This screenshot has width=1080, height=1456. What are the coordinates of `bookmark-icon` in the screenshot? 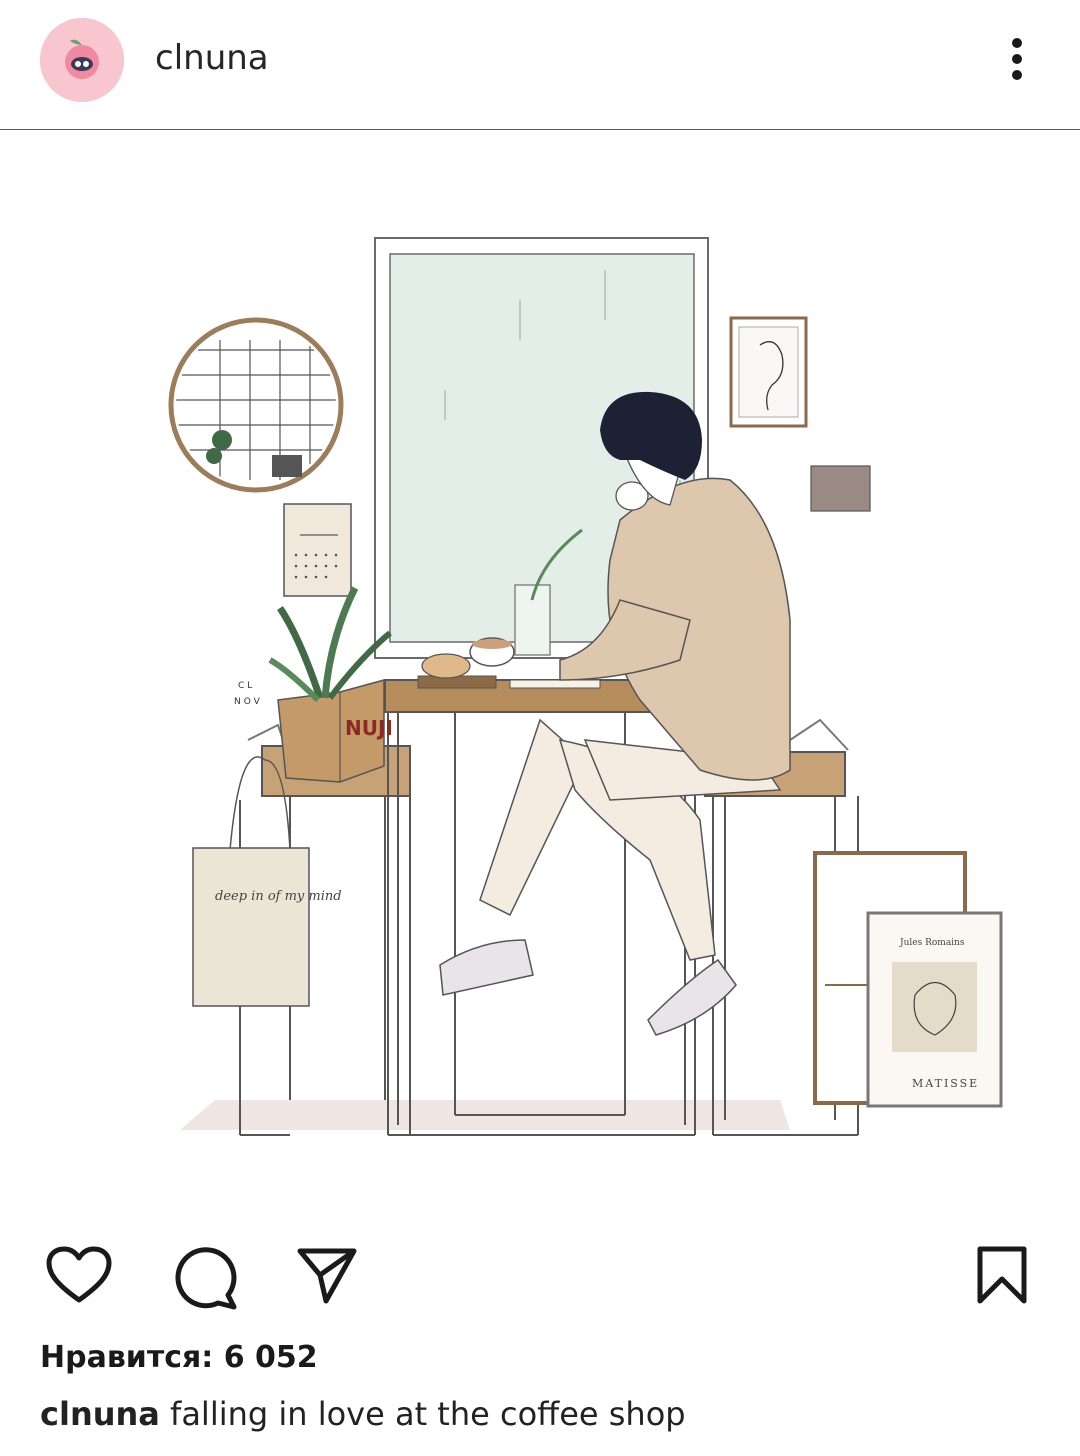 It's located at (1002, 1275).